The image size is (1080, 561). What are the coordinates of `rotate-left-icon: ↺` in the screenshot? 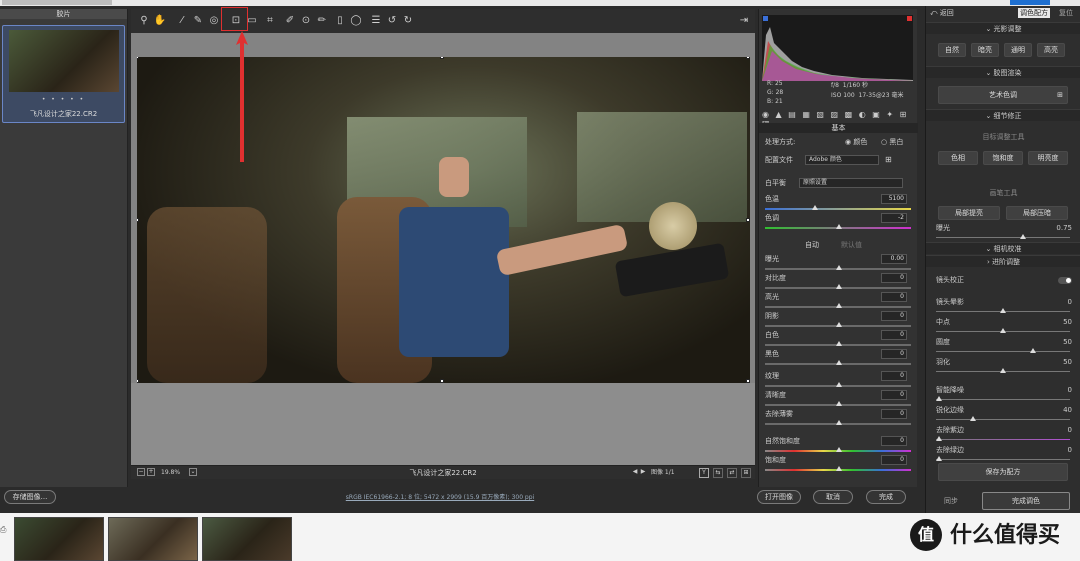 It's located at (392, 21).